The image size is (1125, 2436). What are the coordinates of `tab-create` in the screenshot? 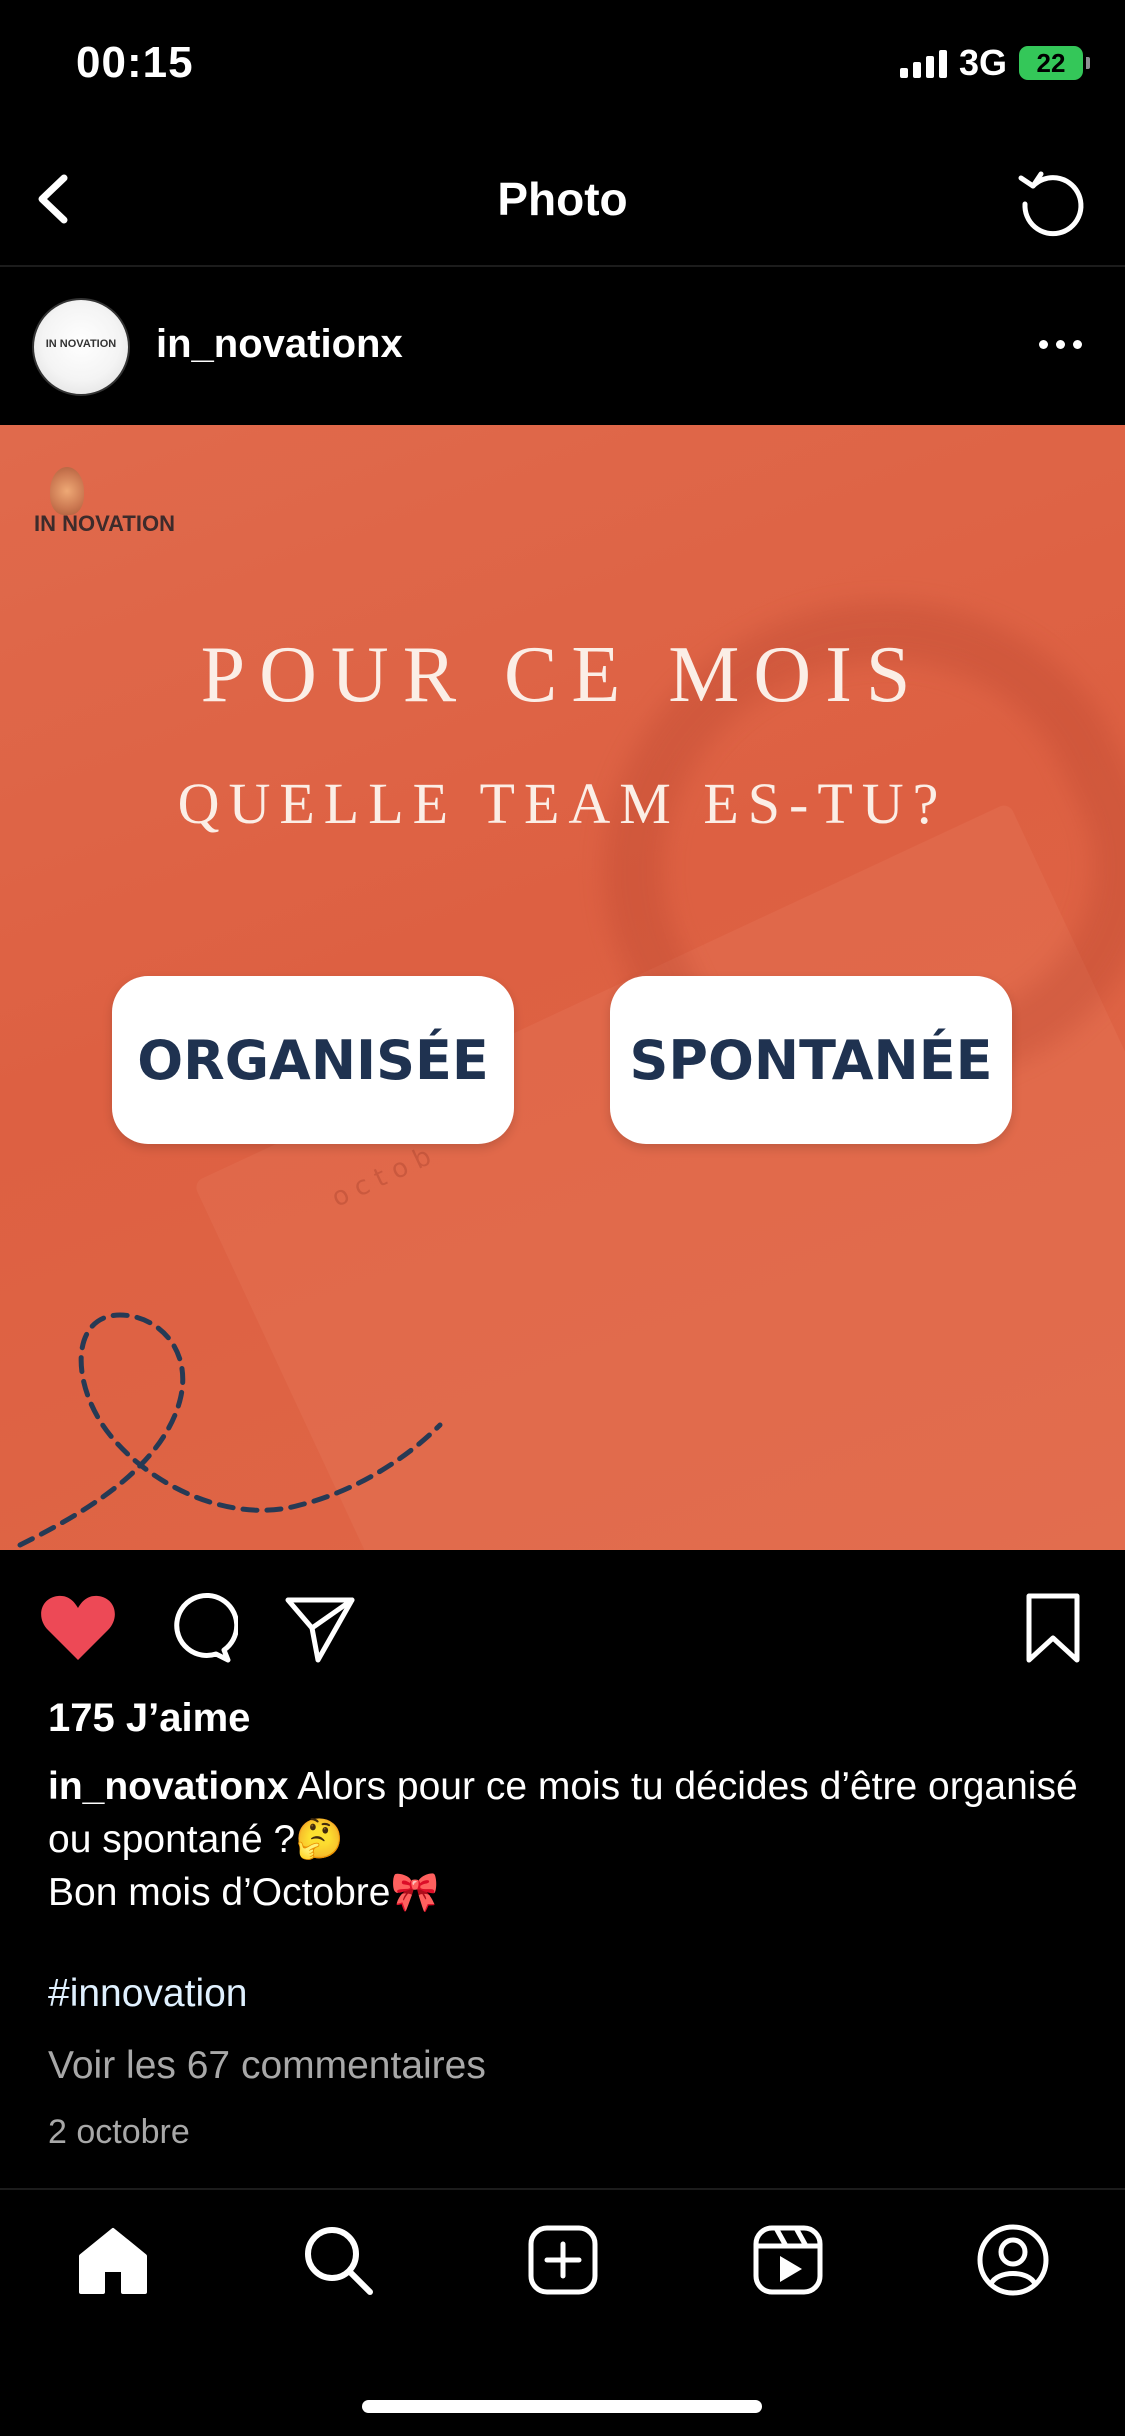 It's located at (563, 2260).